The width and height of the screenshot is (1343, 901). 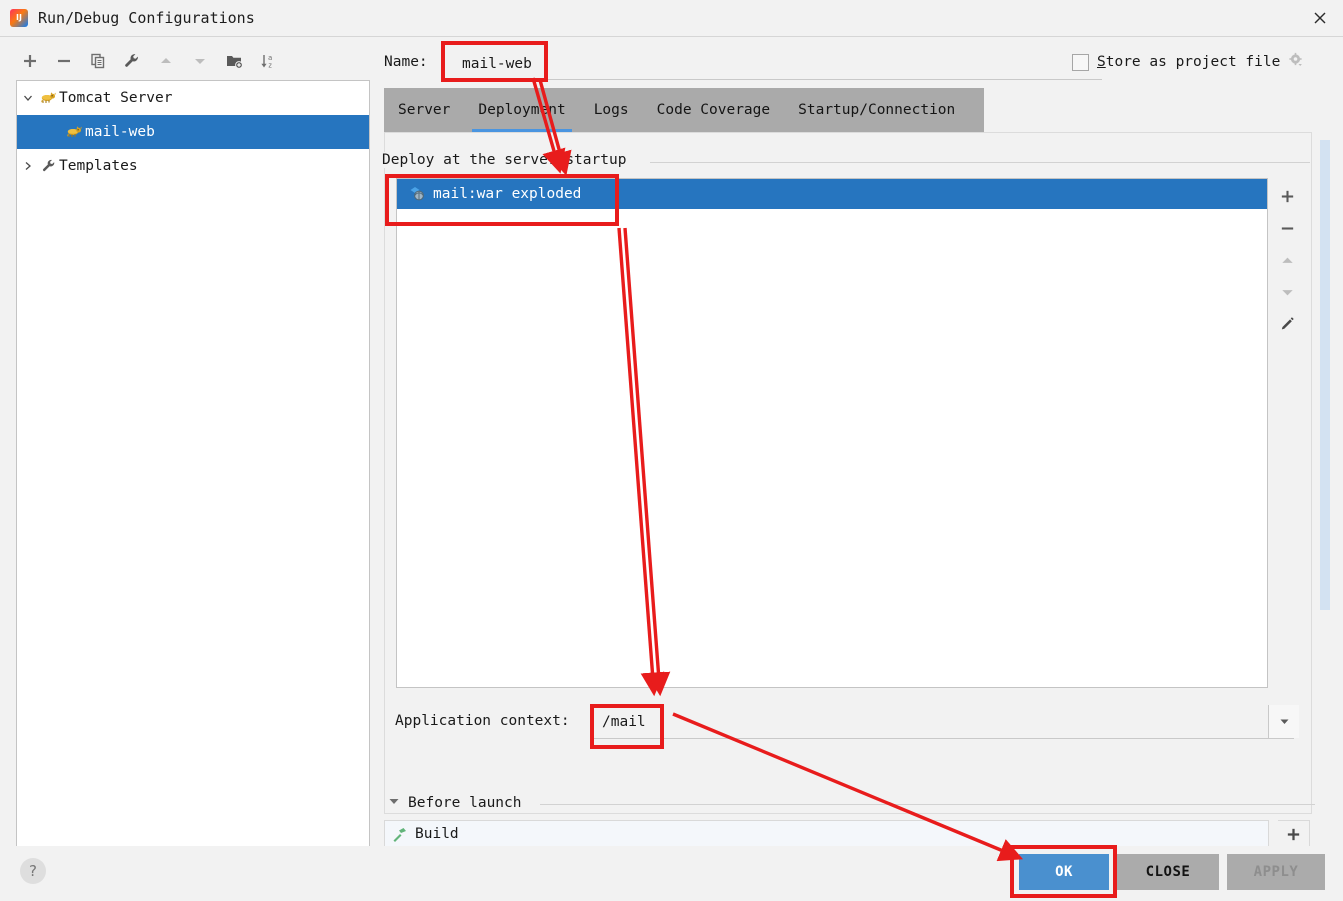 What do you see at coordinates (1168, 872) in the screenshot?
I see `close-button: CLOSE` at bounding box center [1168, 872].